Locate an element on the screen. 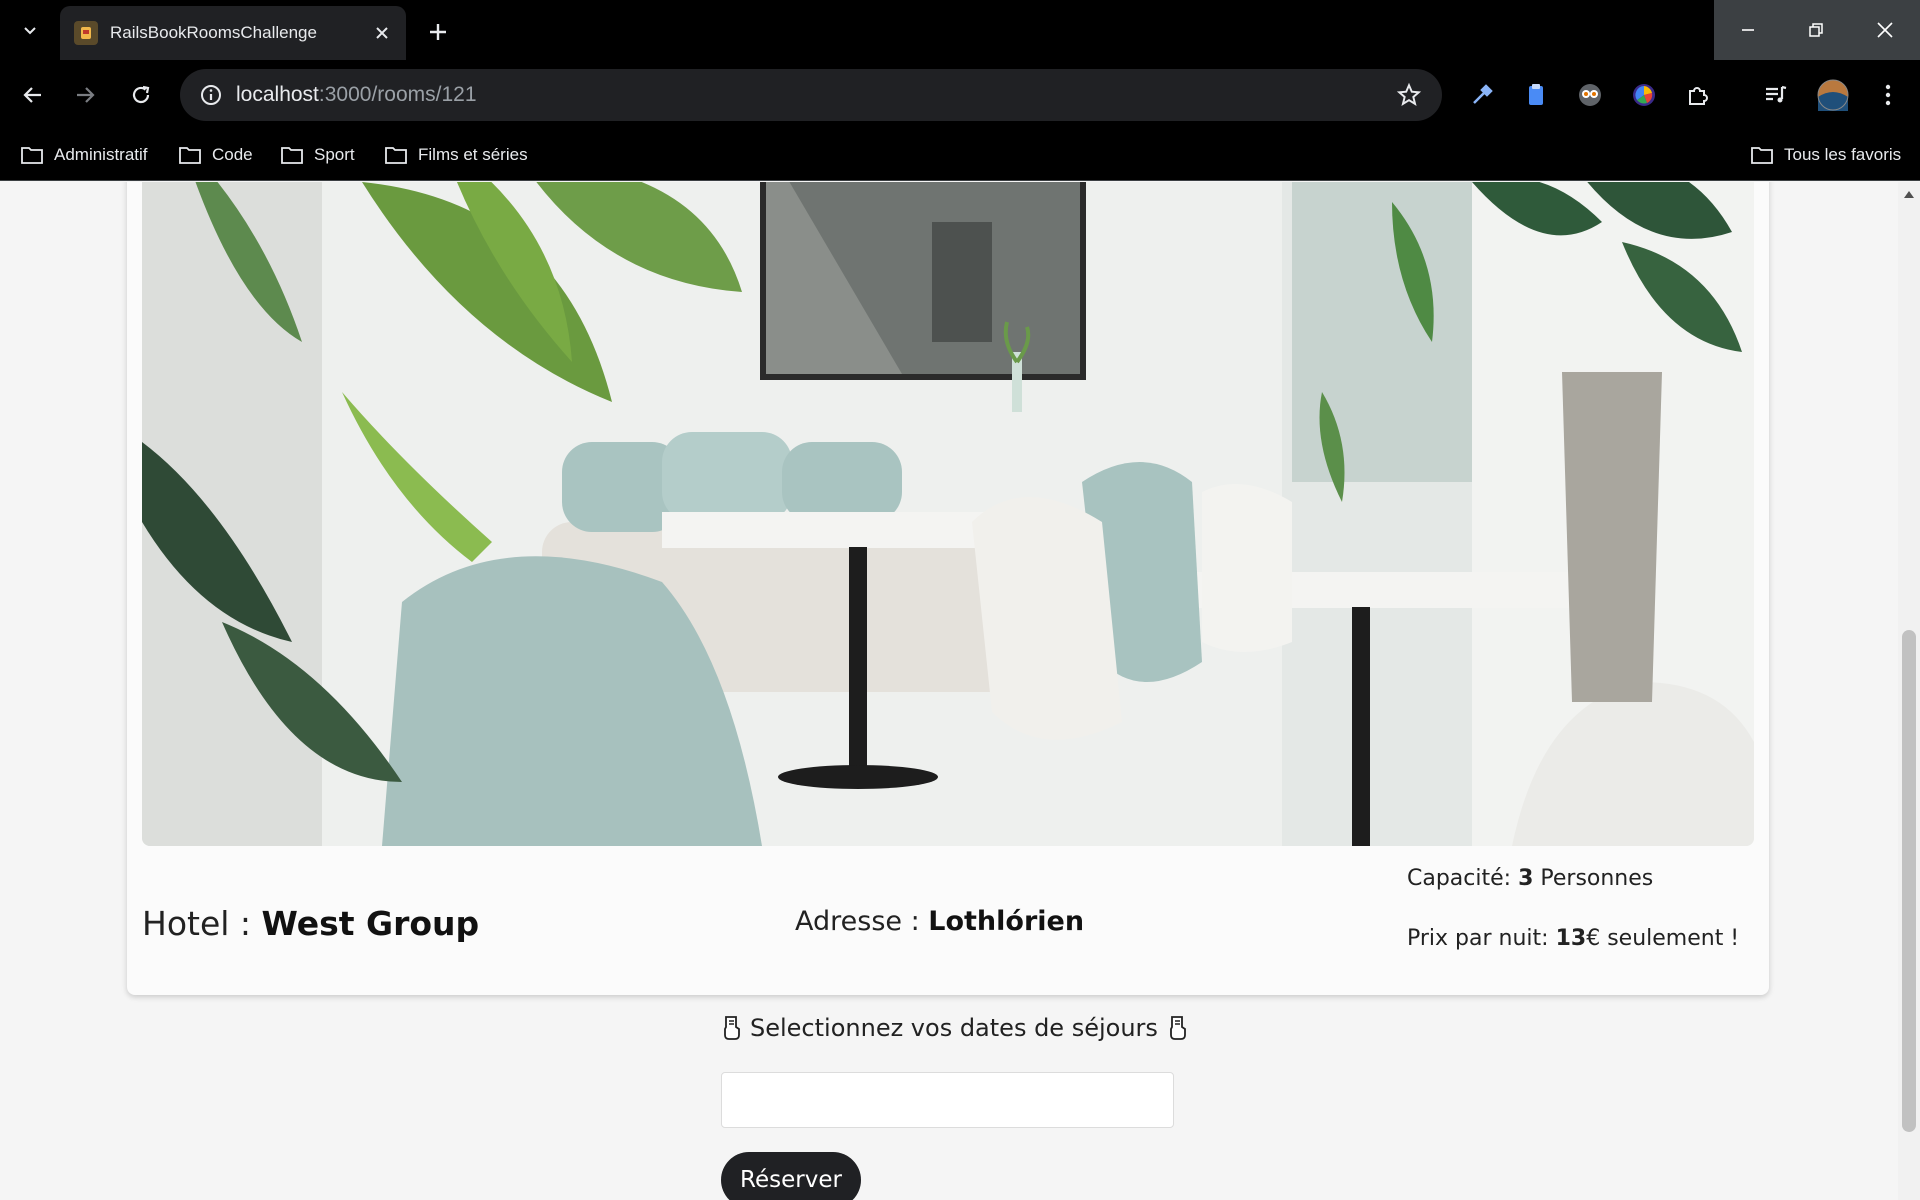 The image size is (1920, 1200). hotel-name-line: Hotel : West Group is located at coordinates (310, 923).